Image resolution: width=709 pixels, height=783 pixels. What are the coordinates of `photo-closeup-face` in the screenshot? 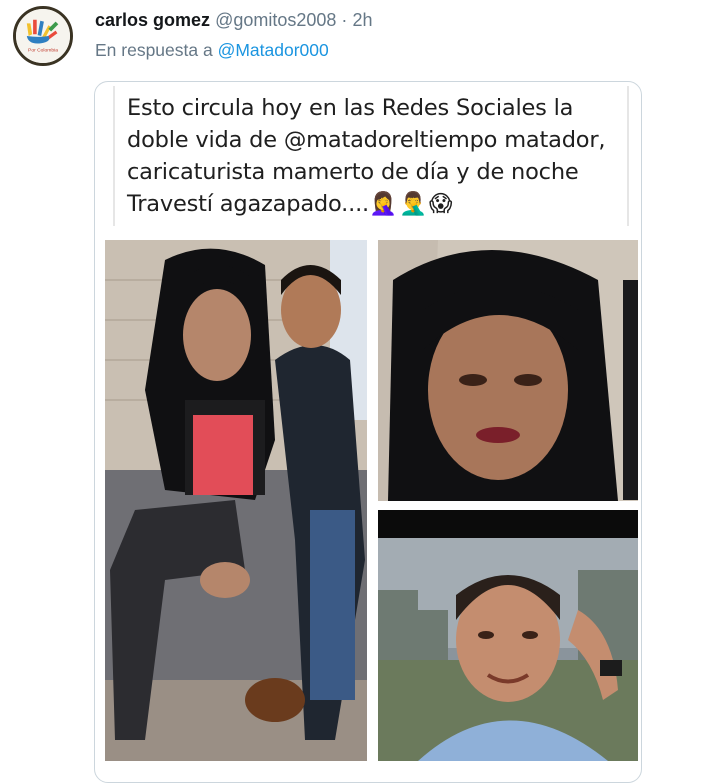 It's located at (508, 370).